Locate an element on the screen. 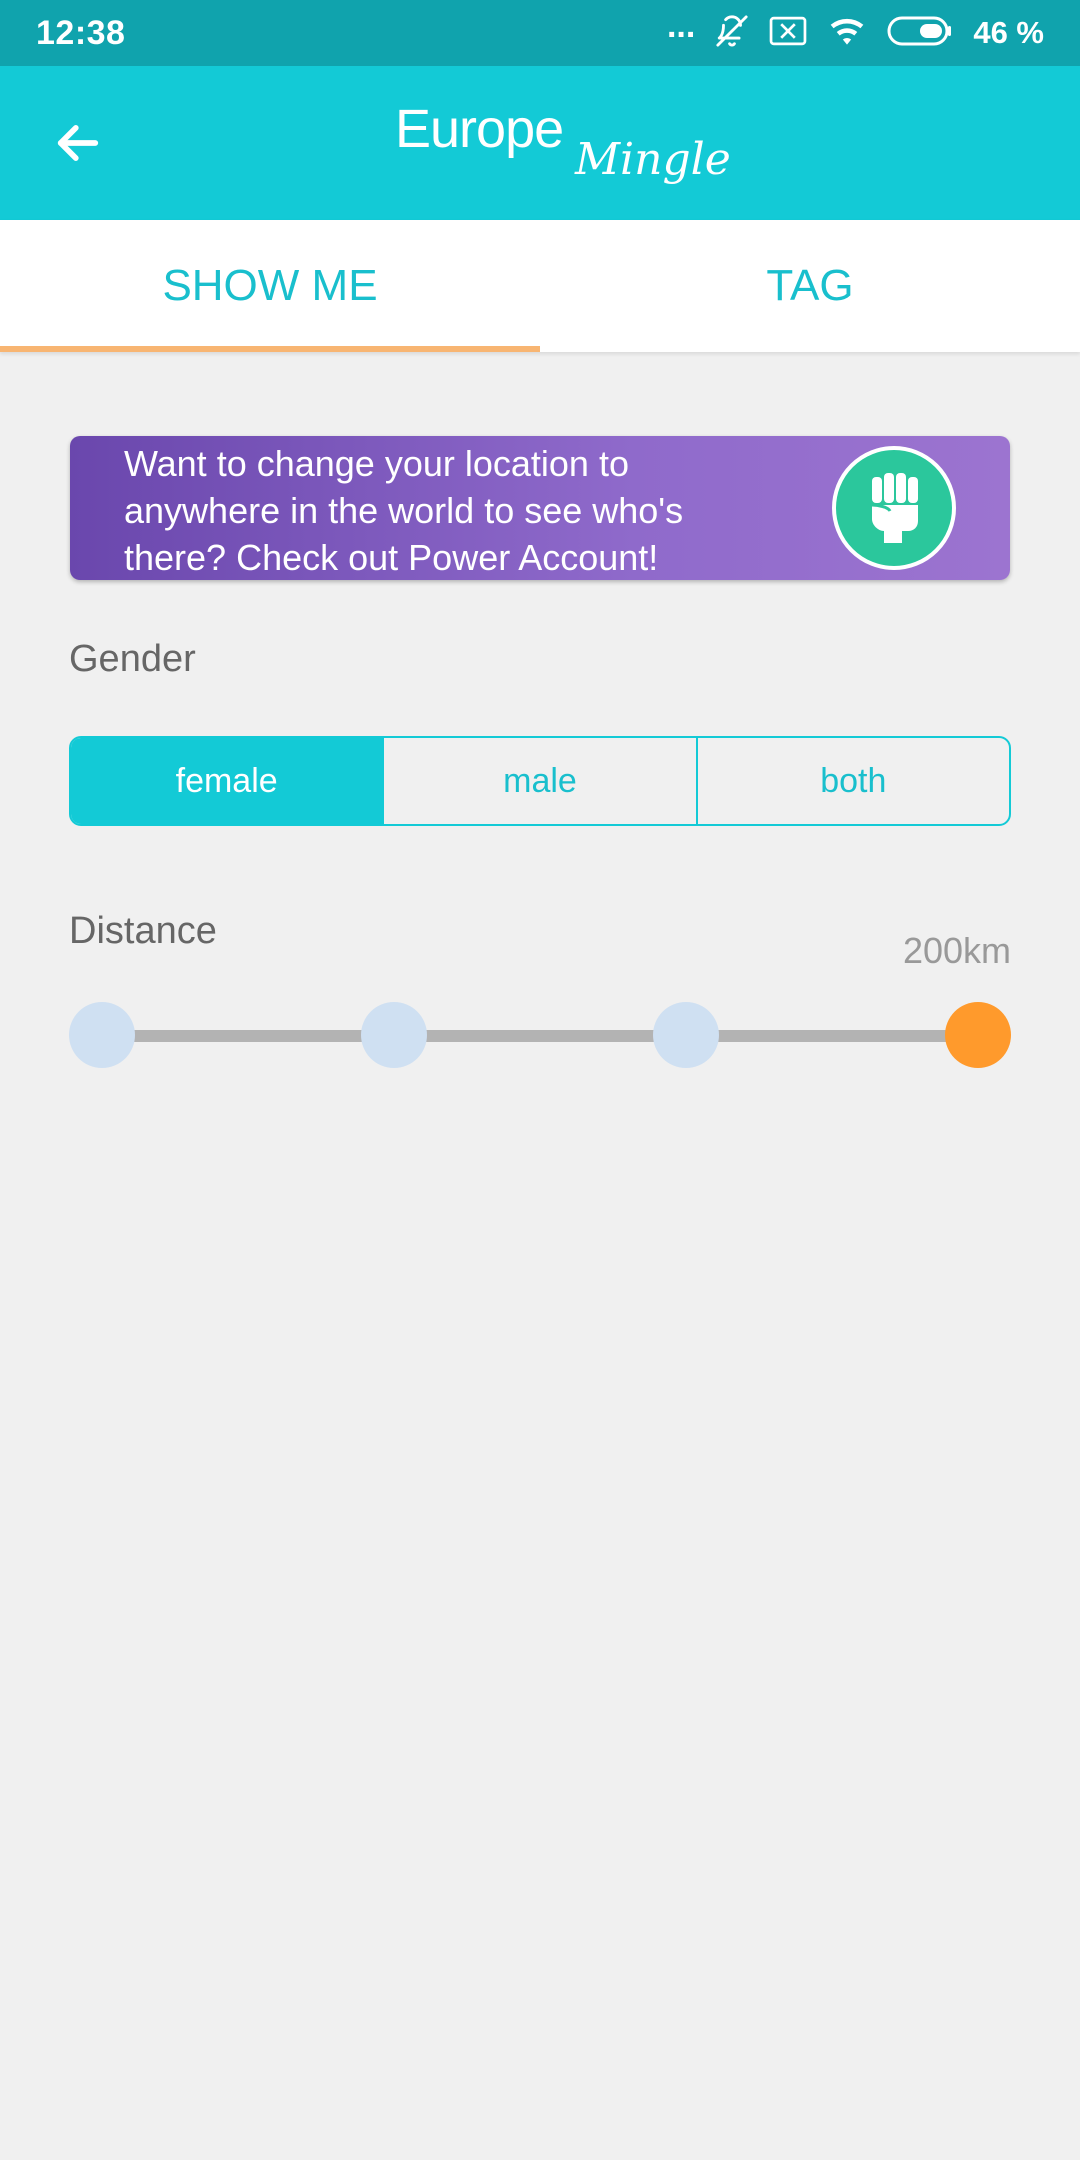 Image resolution: width=1080 pixels, height=2160 pixels. tab-show-me: SHOW ME is located at coordinates (270, 286).